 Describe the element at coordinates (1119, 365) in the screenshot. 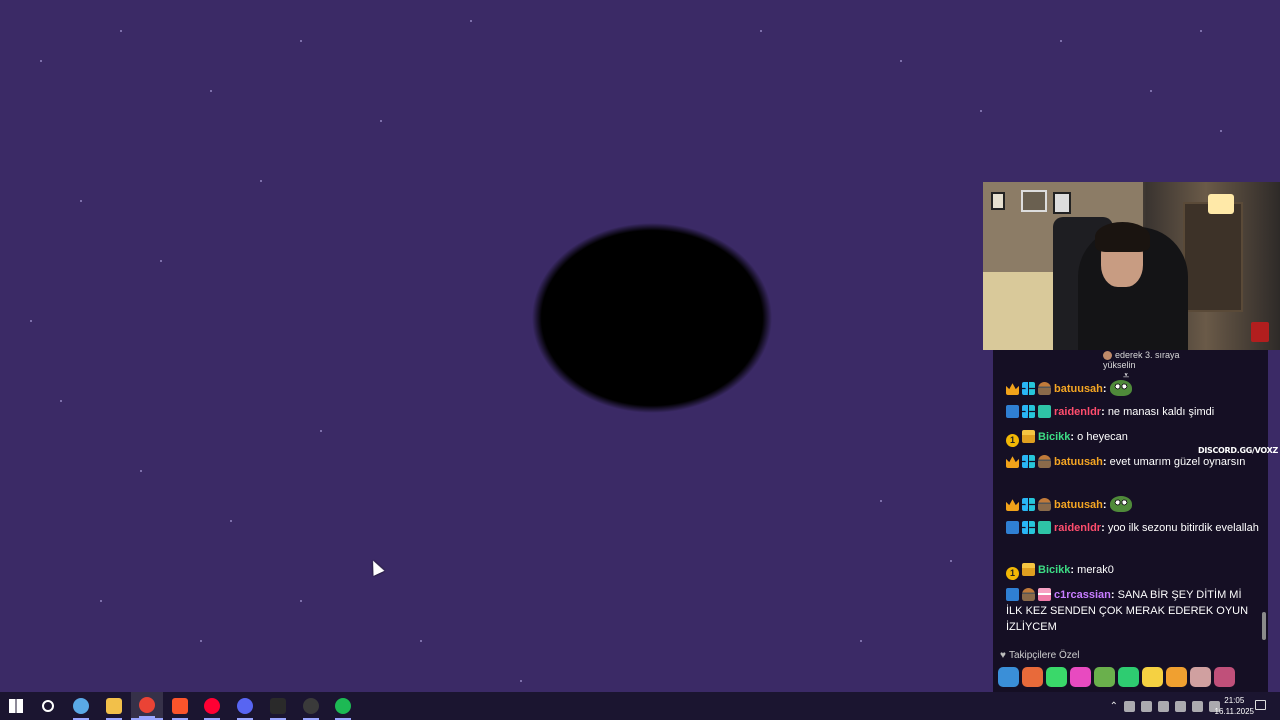

I see `pinned-text-line2: yükselin` at that location.